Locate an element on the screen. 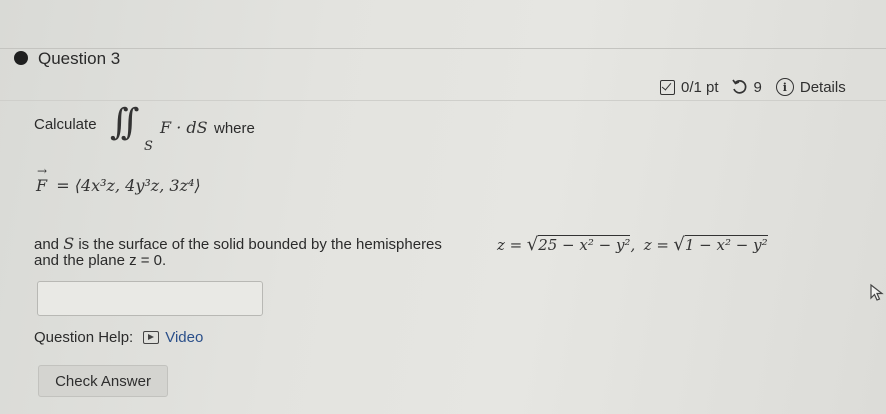 This screenshot has height=414, width=886. video-icon is located at coordinates (151, 337).